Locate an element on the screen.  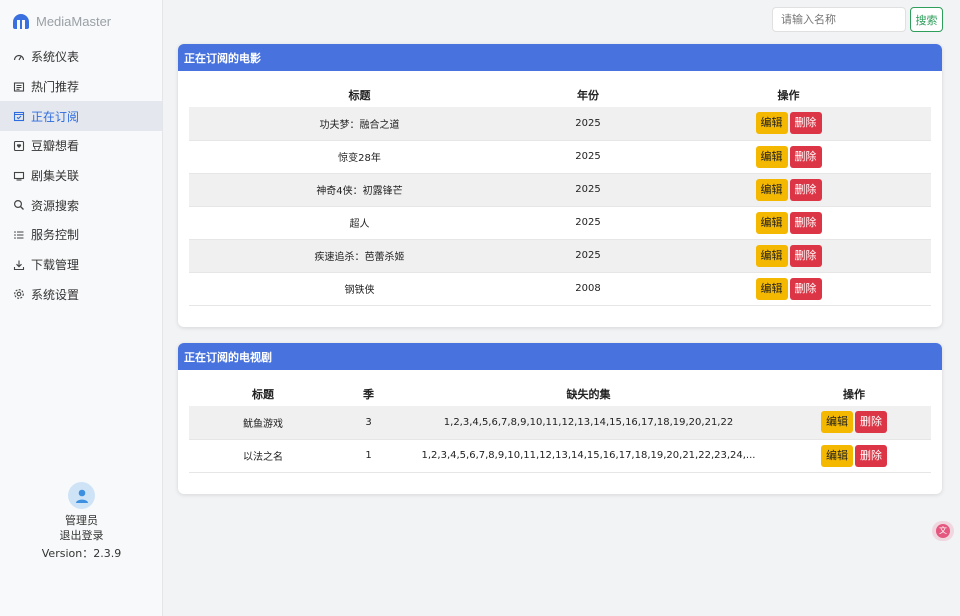
tv-season: 1 is located at coordinates (368, 456).